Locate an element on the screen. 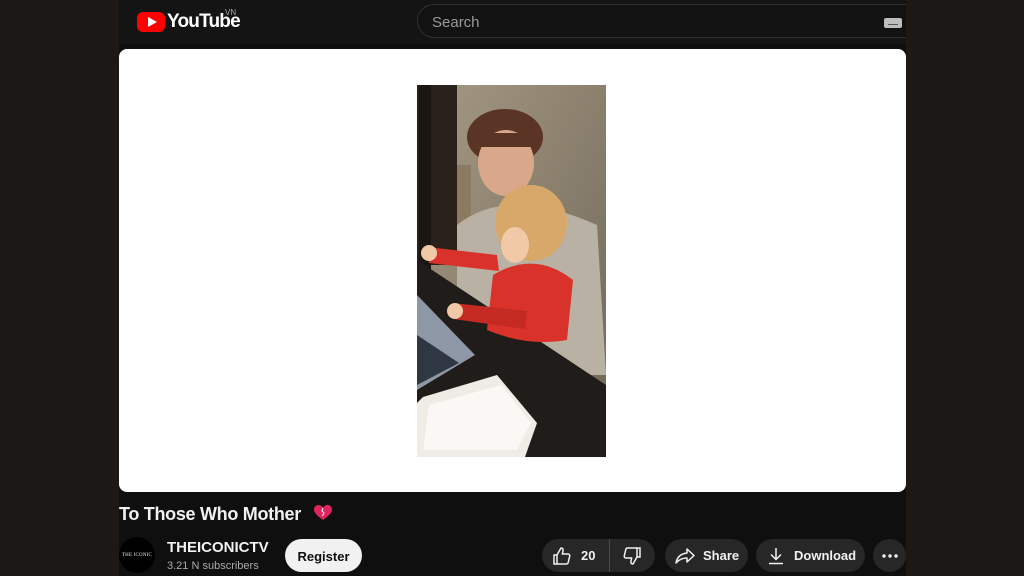 This screenshot has width=1024, height=576. register-button: Register is located at coordinates (323, 555).